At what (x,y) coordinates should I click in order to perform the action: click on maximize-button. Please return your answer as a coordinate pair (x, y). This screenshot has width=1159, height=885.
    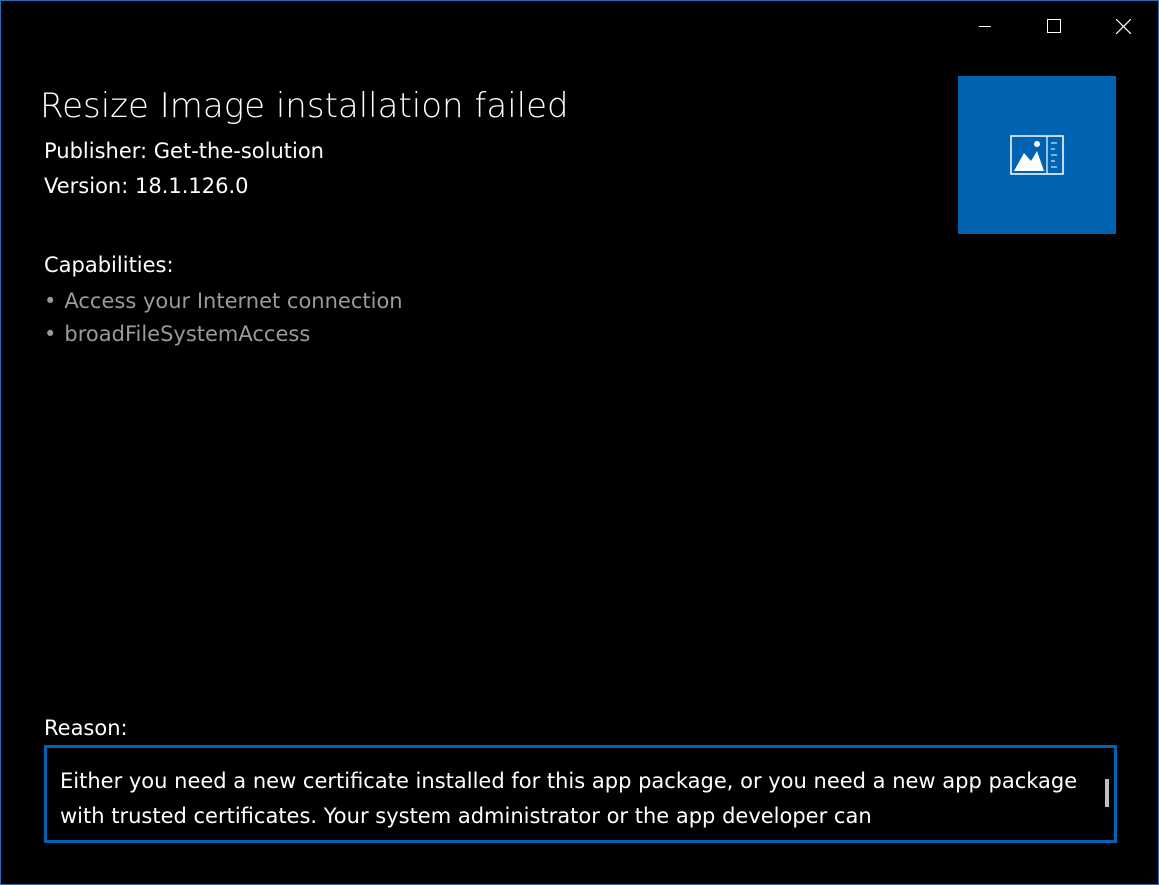
    Looking at the image, I should click on (1054, 26).